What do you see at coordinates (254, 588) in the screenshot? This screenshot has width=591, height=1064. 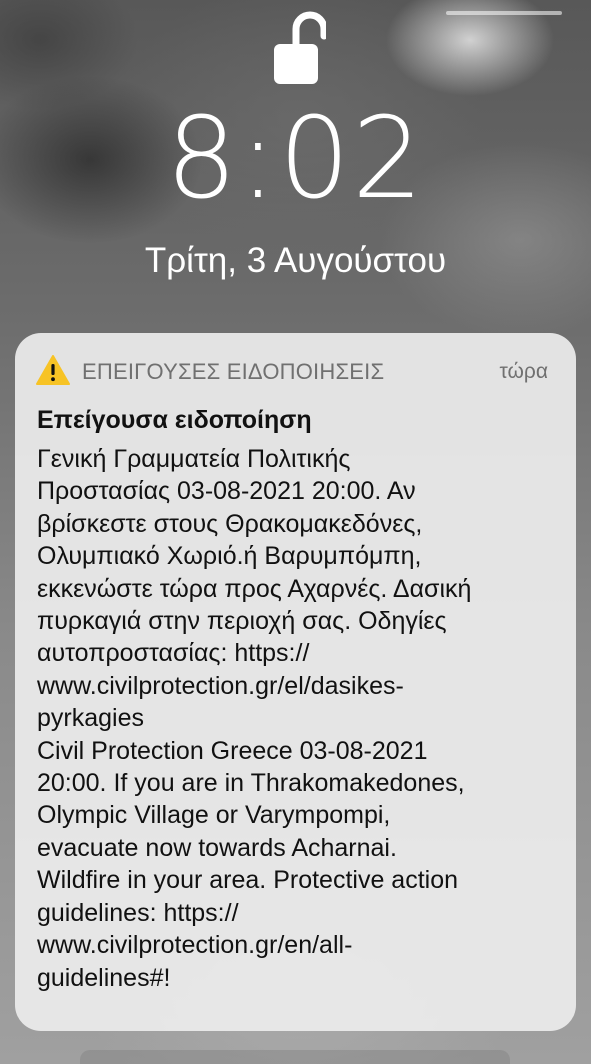 I see `notification-body-line: εκκενώστε τώρα προς Αχαρνές. Δασική` at bounding box center [254, 588].